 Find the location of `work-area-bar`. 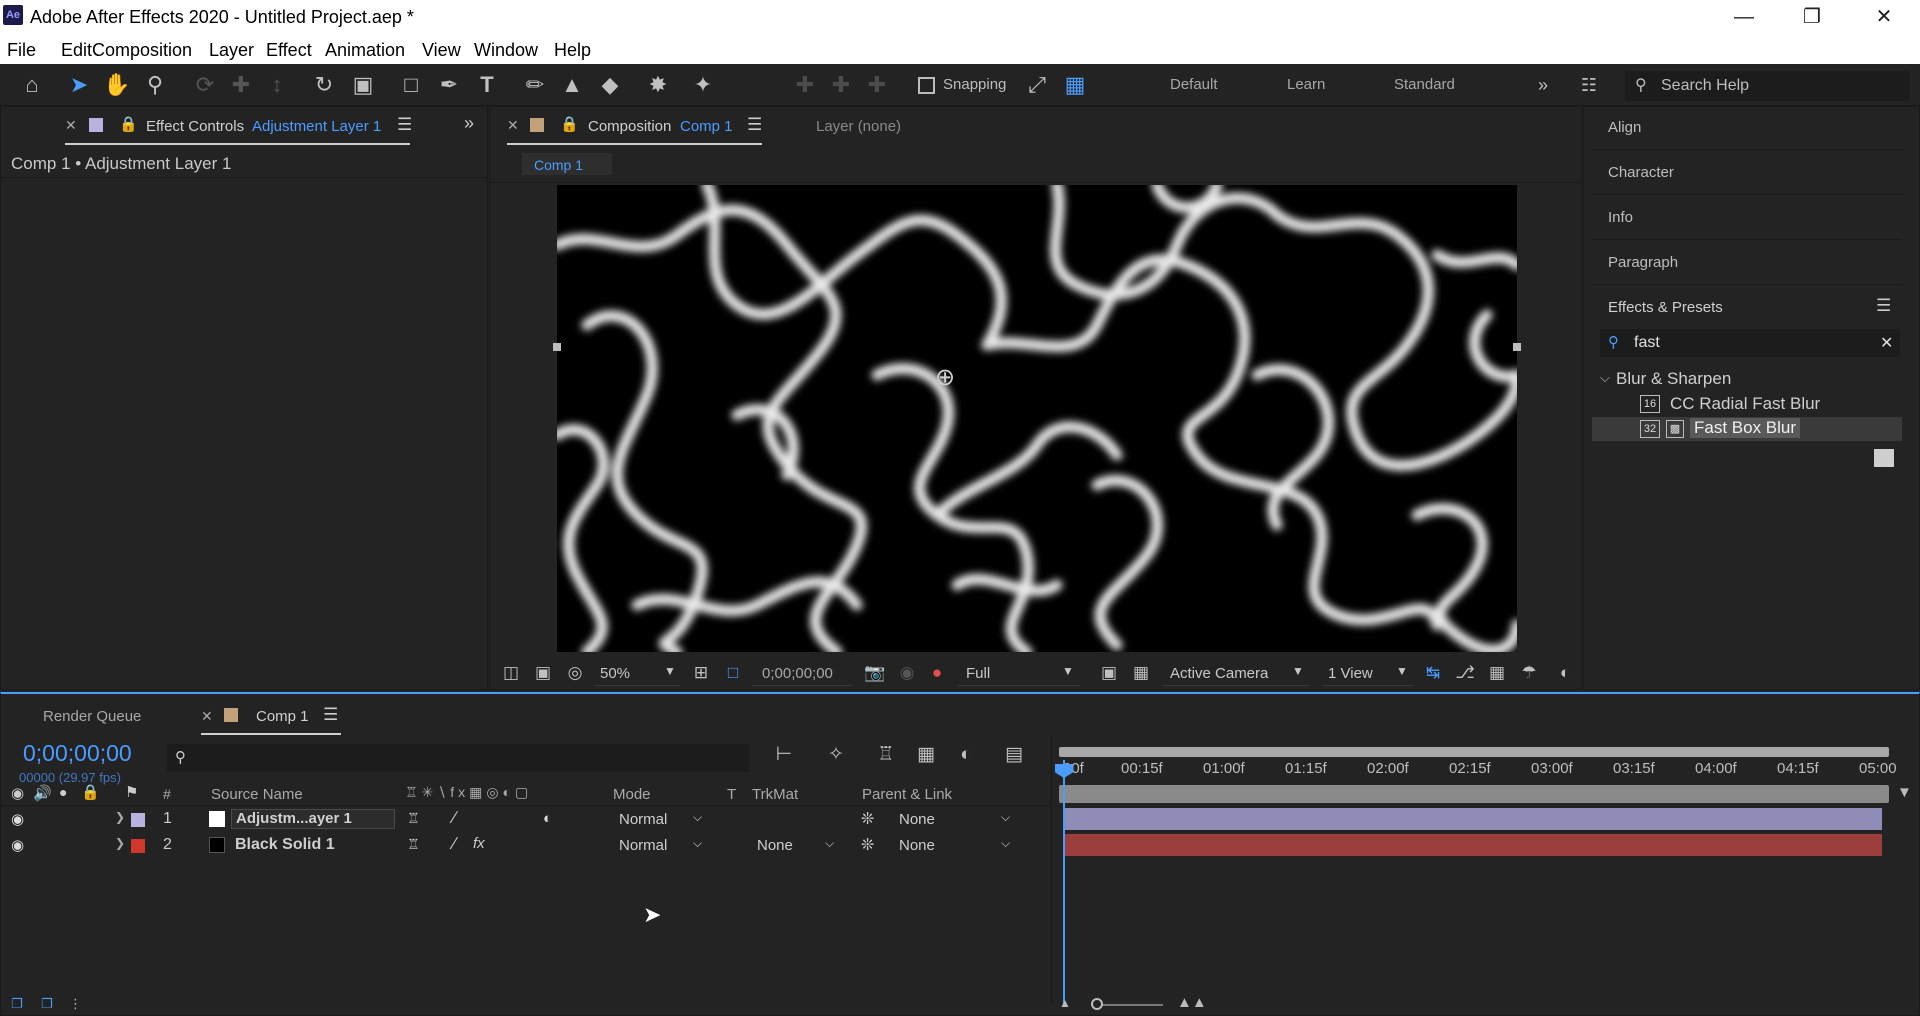

work-area-bar is located at coordinates (1474, 752).